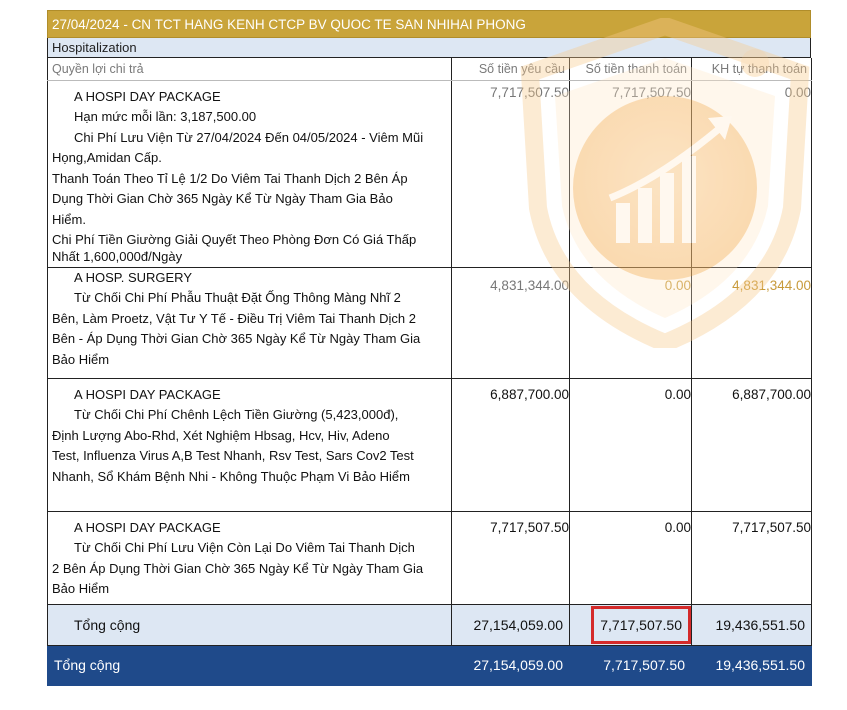  Describe the element at coordinates (630, 665) in the screenshot. I see `grand-total-paid: 7,717,507.50` at that location.